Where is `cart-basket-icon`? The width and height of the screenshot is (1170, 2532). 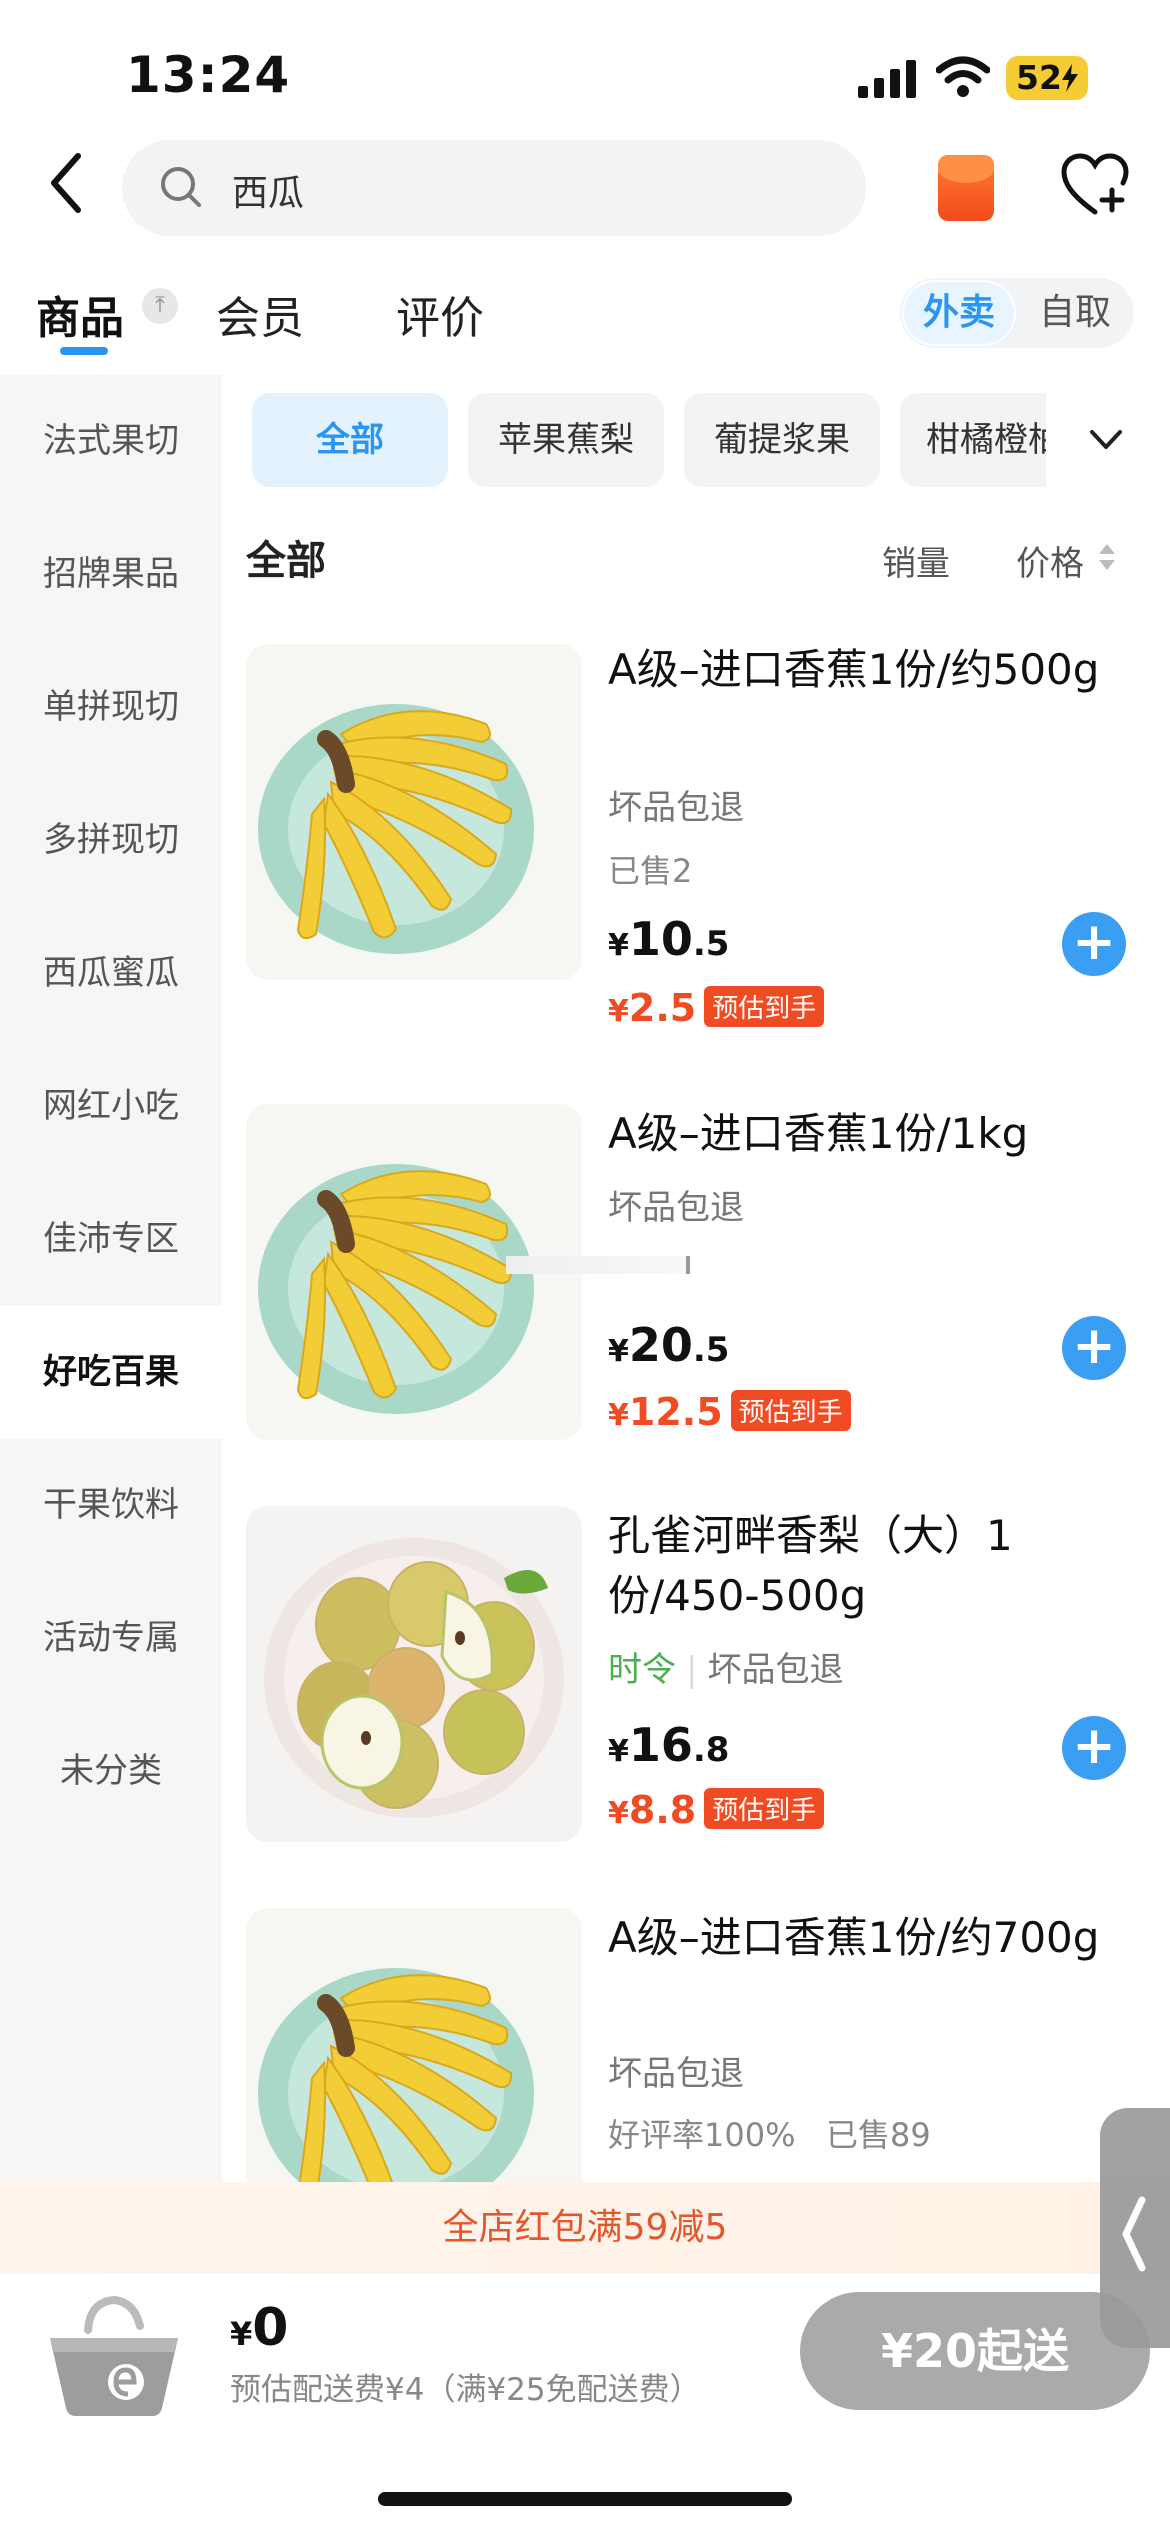 cart-basket-icon is located at coordinates (114, 2355).